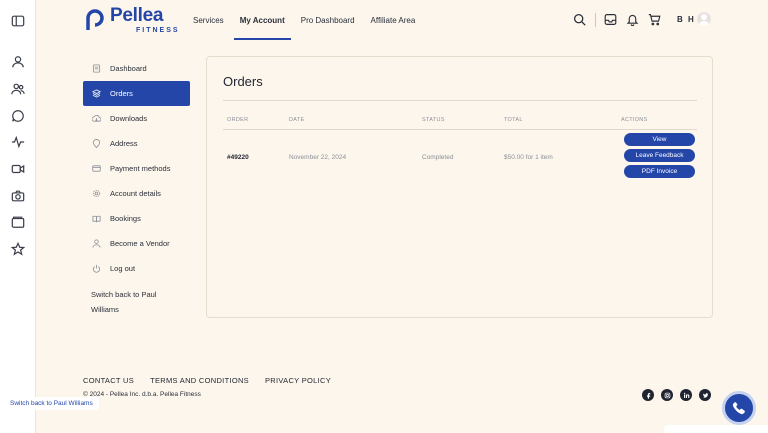  Describe the element at coordinates (129, 118) in the screenshot. I see `menu-item-label: Downloads` at that location.